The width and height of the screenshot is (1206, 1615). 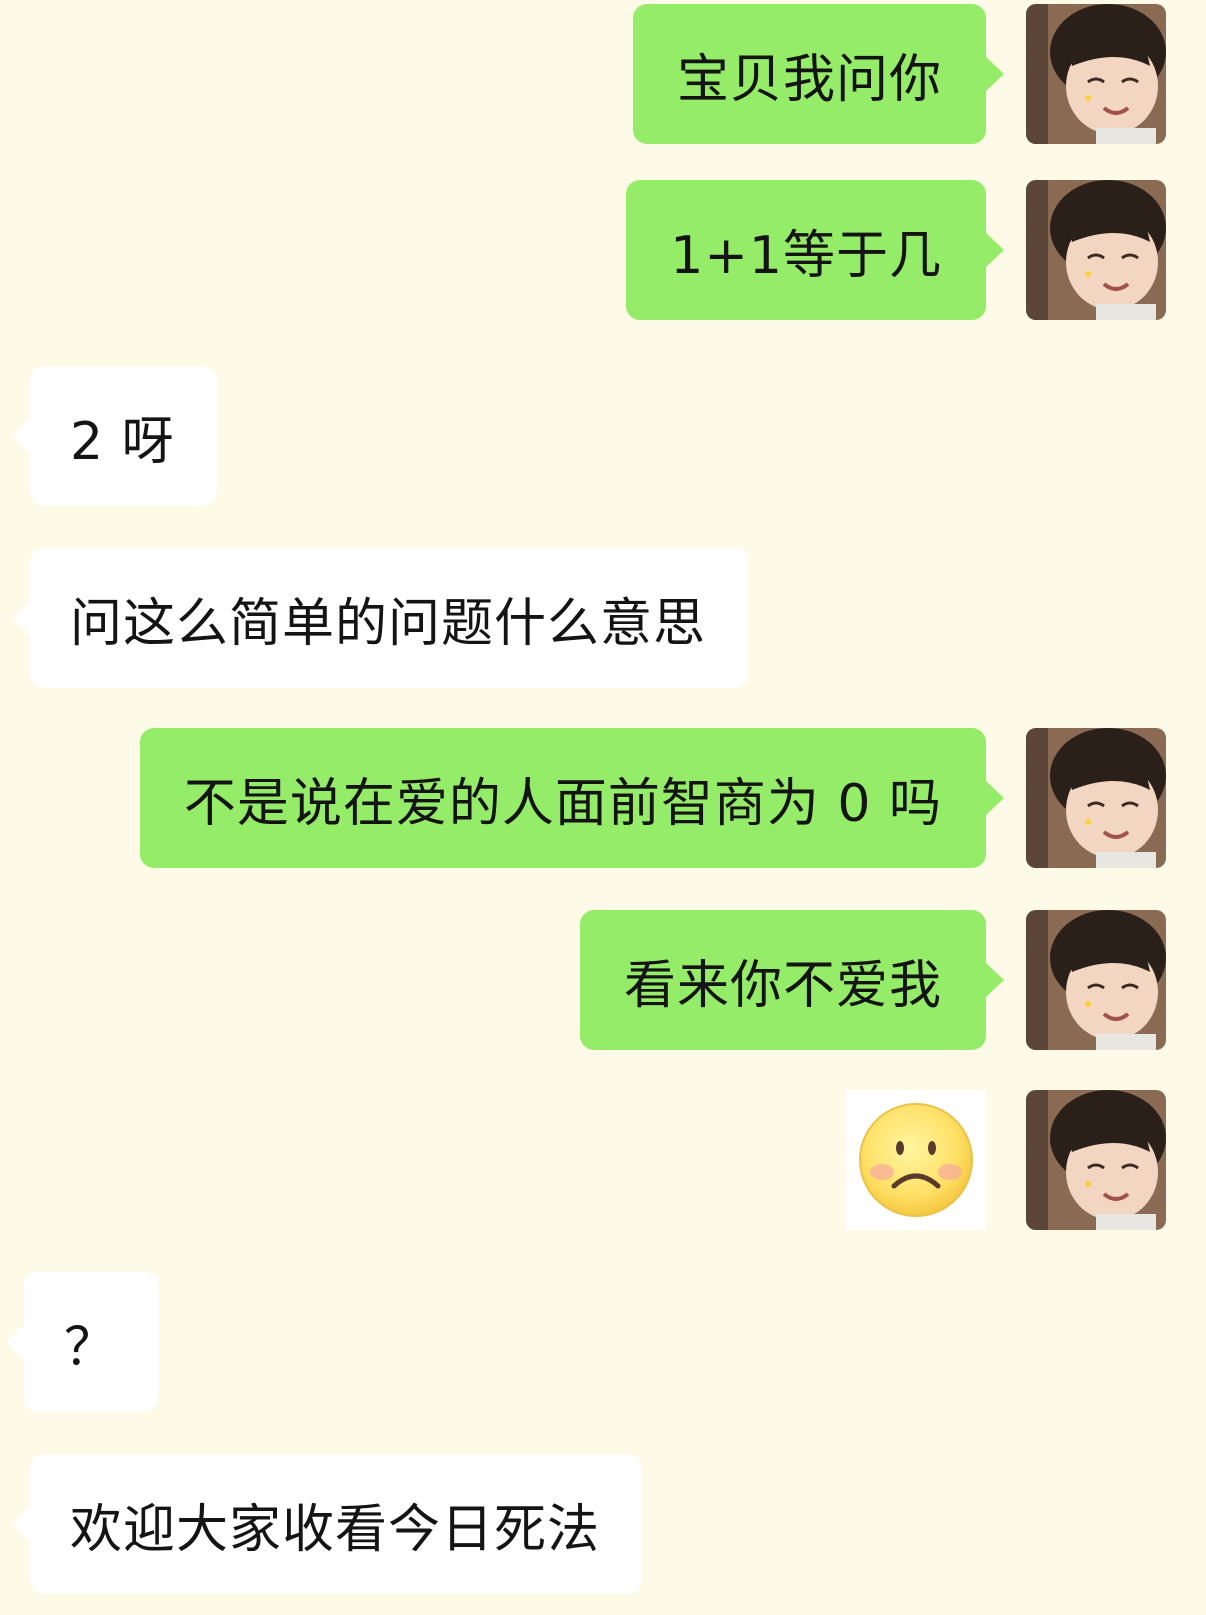 I want to click on message-bubble-incoming: 2 呀, so click(x=114, y=436).